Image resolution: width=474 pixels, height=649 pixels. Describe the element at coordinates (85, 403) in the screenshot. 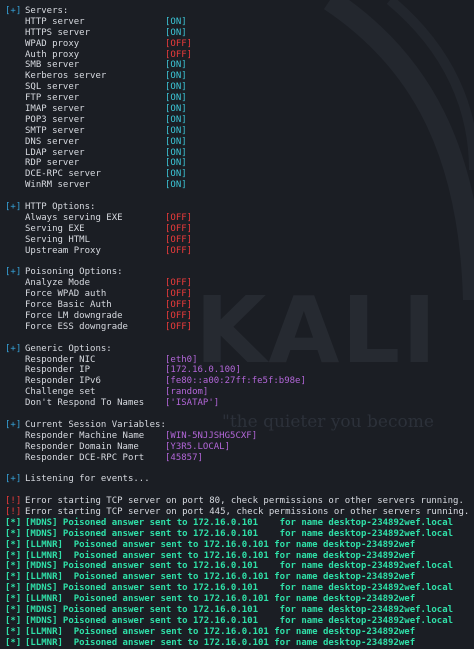

I see `option-label: Don't Respond To Names` at that location.